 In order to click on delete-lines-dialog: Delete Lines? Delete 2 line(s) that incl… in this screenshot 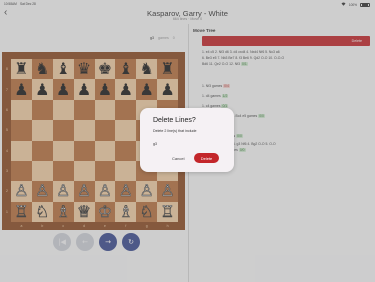, I will do `click(187, 140)`.